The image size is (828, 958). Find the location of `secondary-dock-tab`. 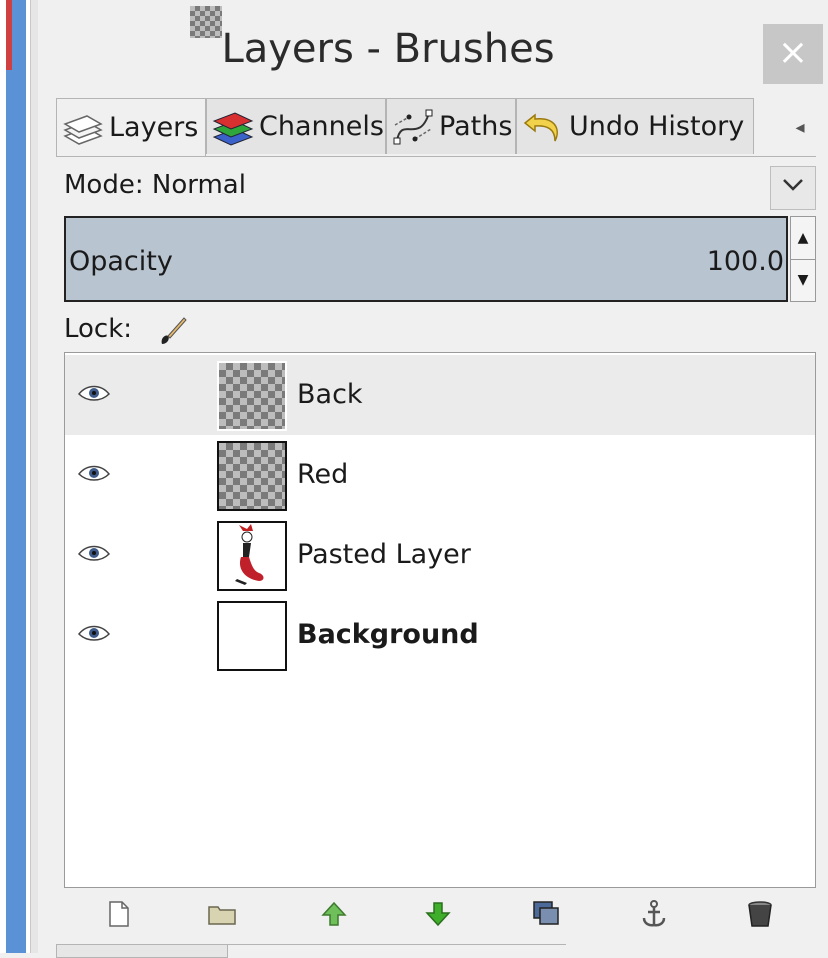

secondary-dock-tab is located at coordinates (142, 951).